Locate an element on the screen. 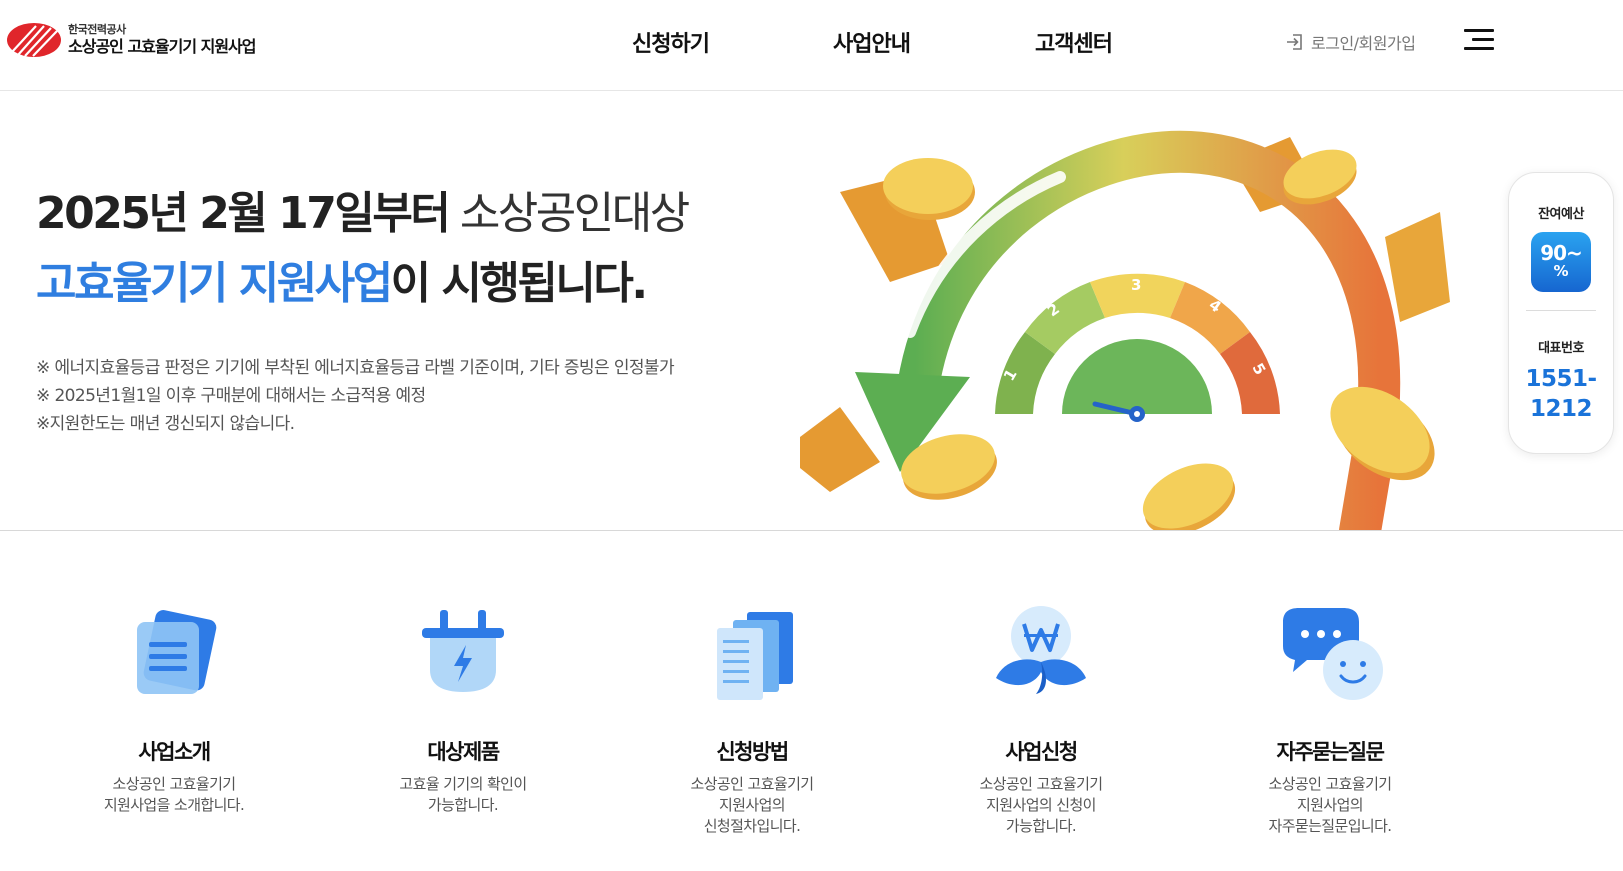 This screenshot has width=1623, height=871. nav-apply: 신청하기 is located at coordinates (671, 42).